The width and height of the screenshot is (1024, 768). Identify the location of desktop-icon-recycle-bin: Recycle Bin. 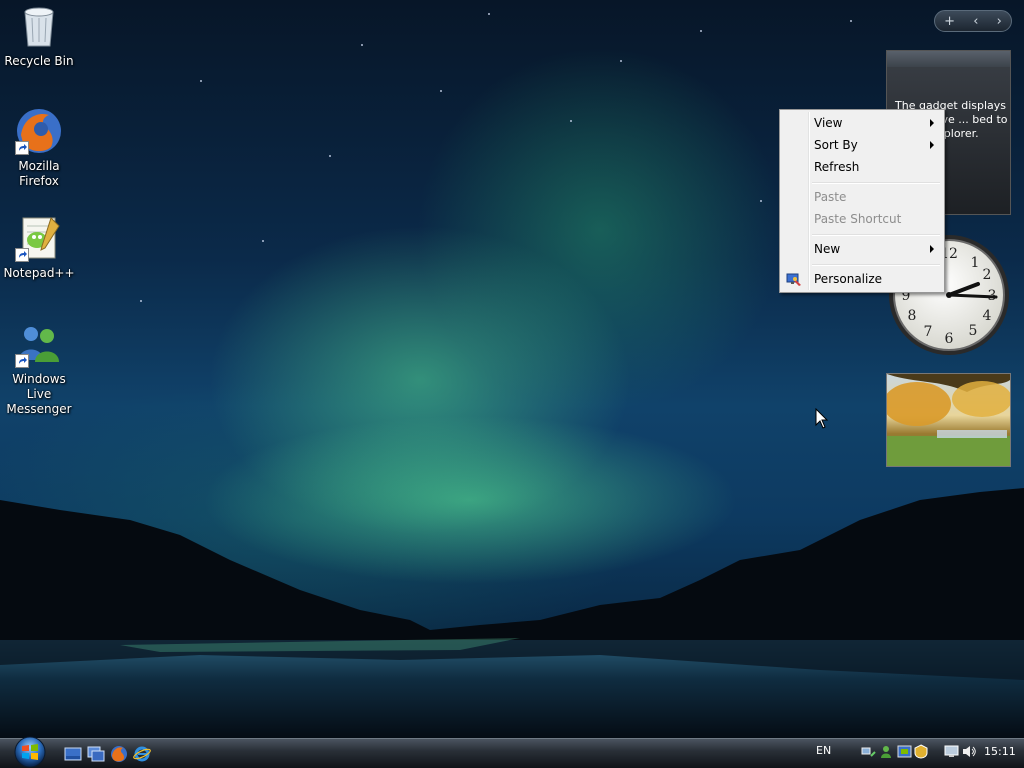
(39, 35).